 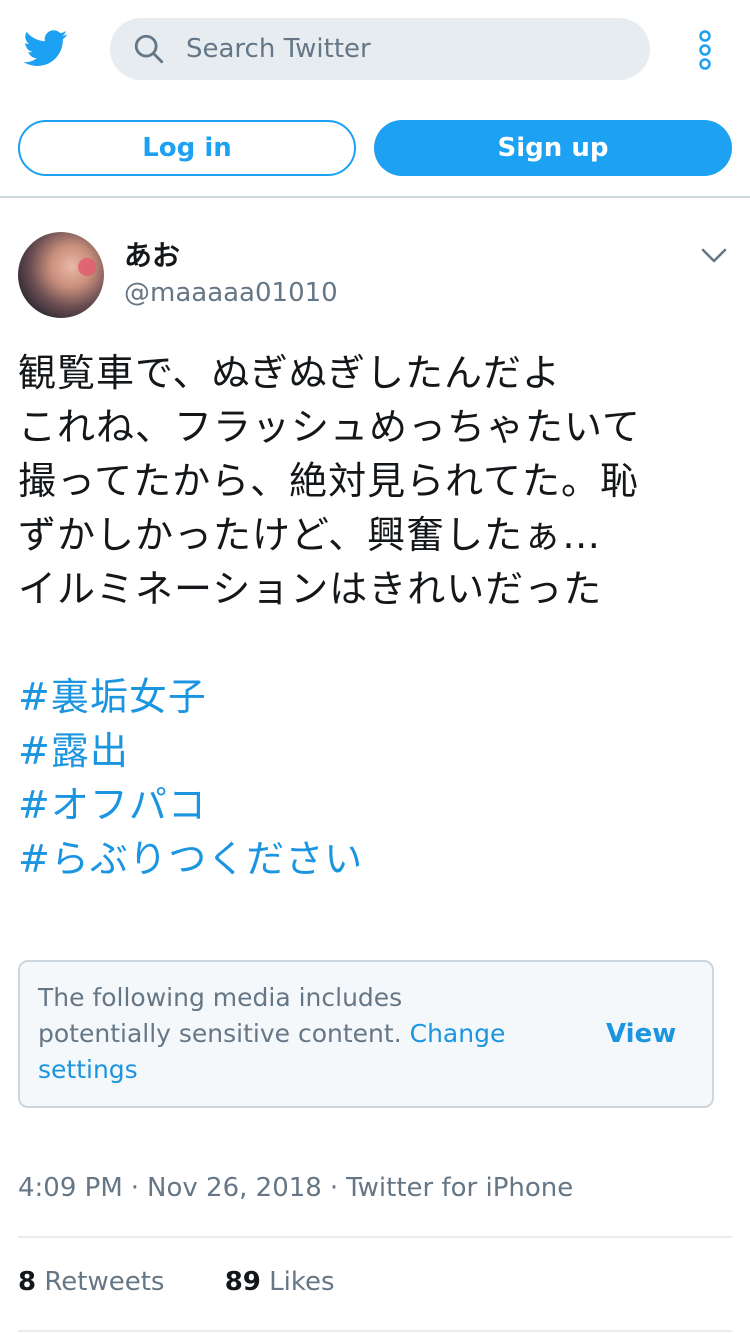 I want to click on author-handle: @maaaaa01010, so click(x=231, y=293).